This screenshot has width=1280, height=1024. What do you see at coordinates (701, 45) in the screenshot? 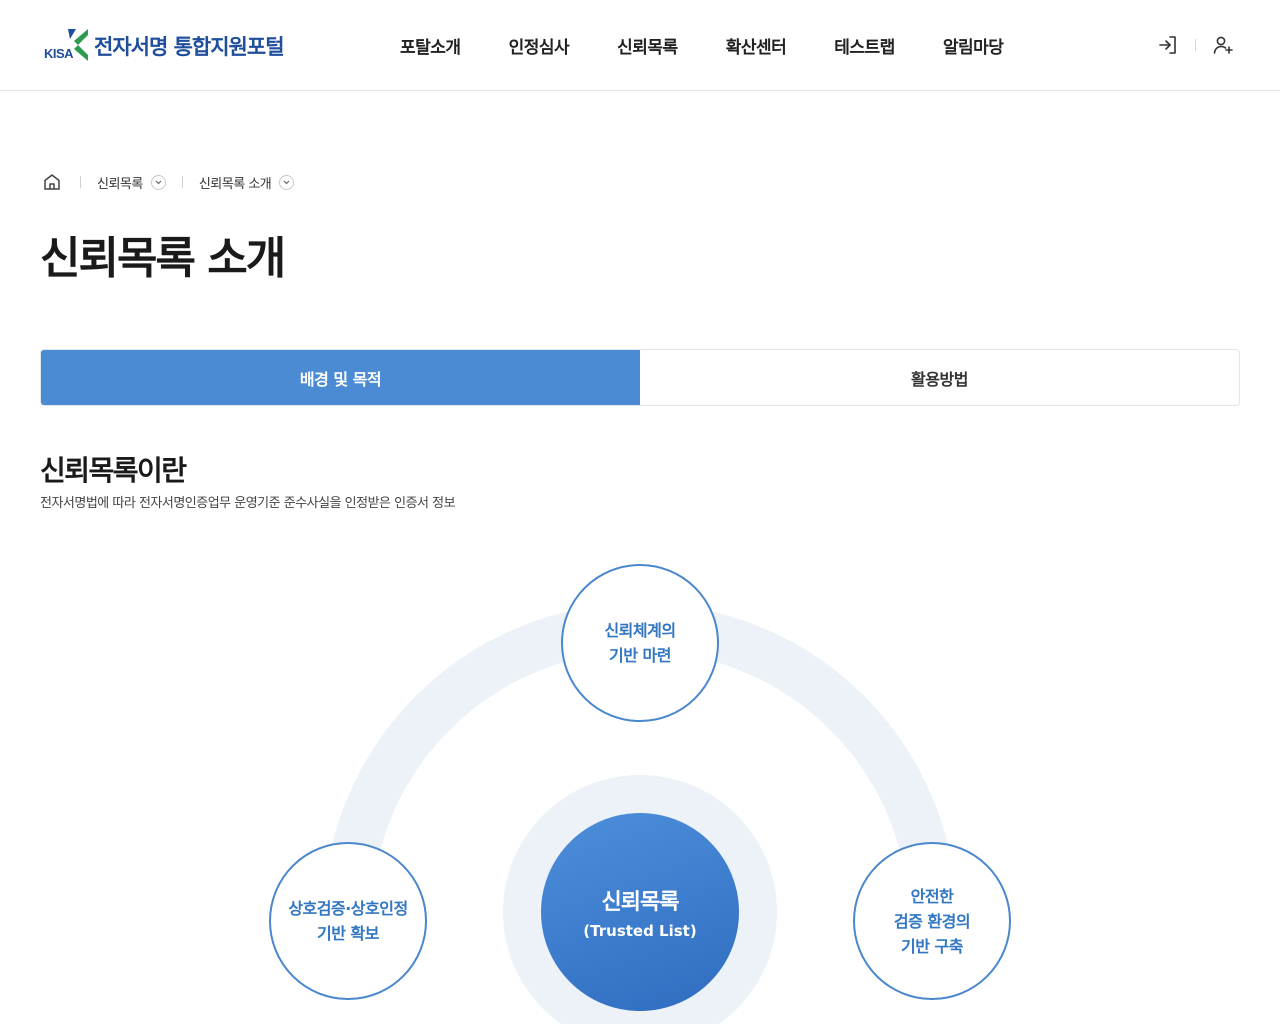
I see `main-nav: 포탈소개 인정심사 신뢰목록 확산센터 테스트랩 알림마당` at bounding box center [701, 45].